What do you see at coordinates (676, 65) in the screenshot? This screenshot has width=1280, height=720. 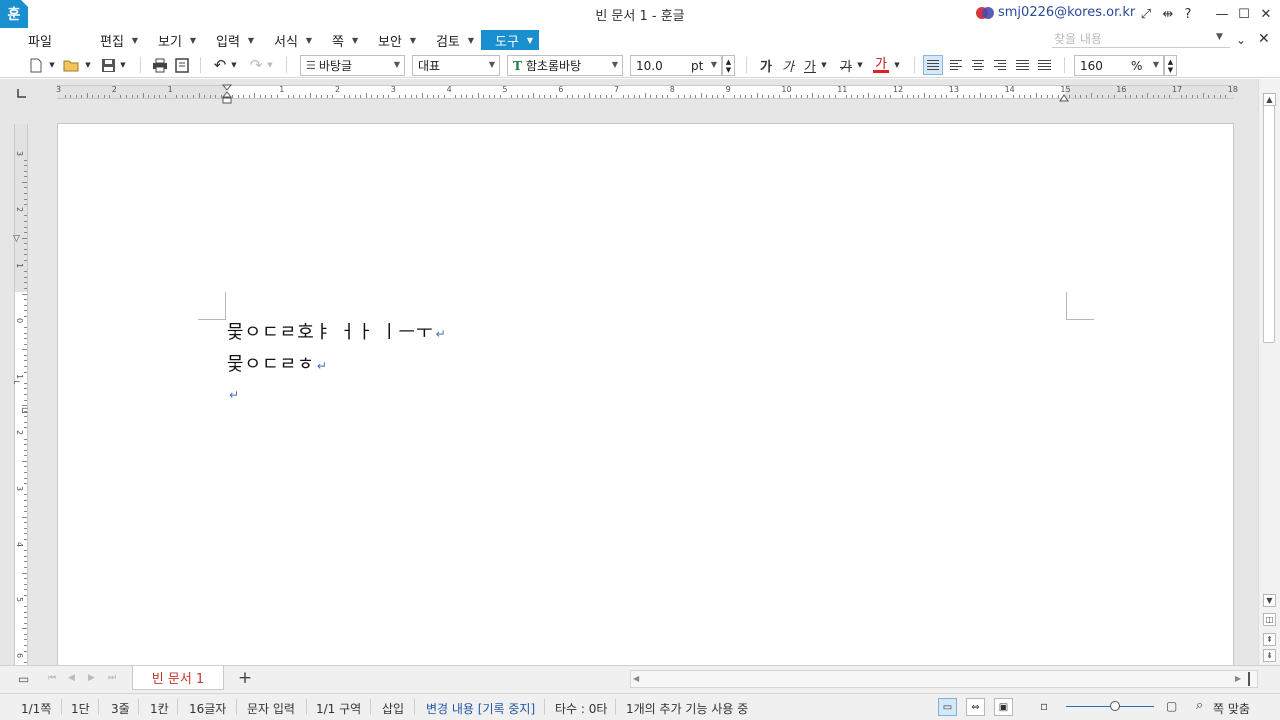 I see `font-size-select: 10.0 pt ▼` at bounding box center [676, 65].